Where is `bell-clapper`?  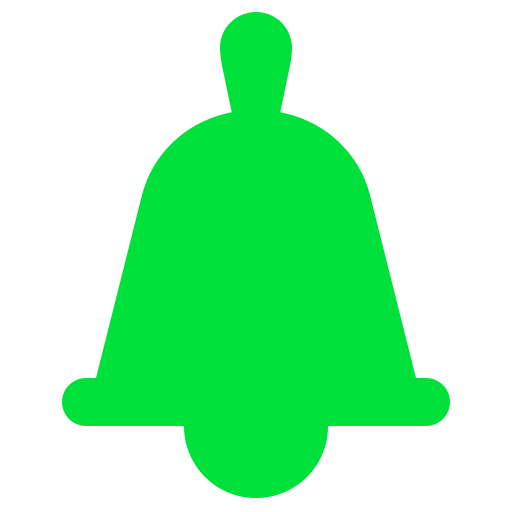 bell-clapper is located at coordinates (256, 459).